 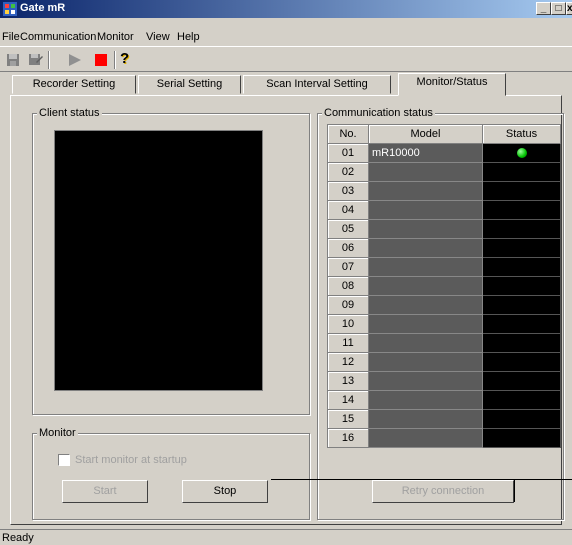 What do you see at coordinates (75, 60) in the screenshot?
I see `play-icon` at bounding box center [75, 60].